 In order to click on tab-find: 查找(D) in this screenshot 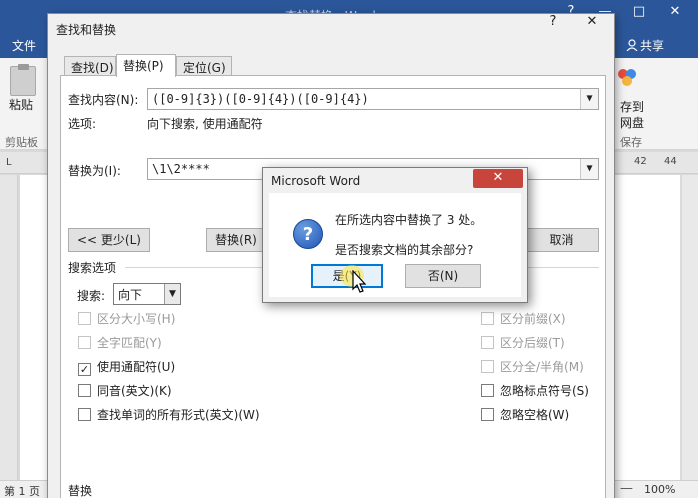, I will do `click(90, 66)`.